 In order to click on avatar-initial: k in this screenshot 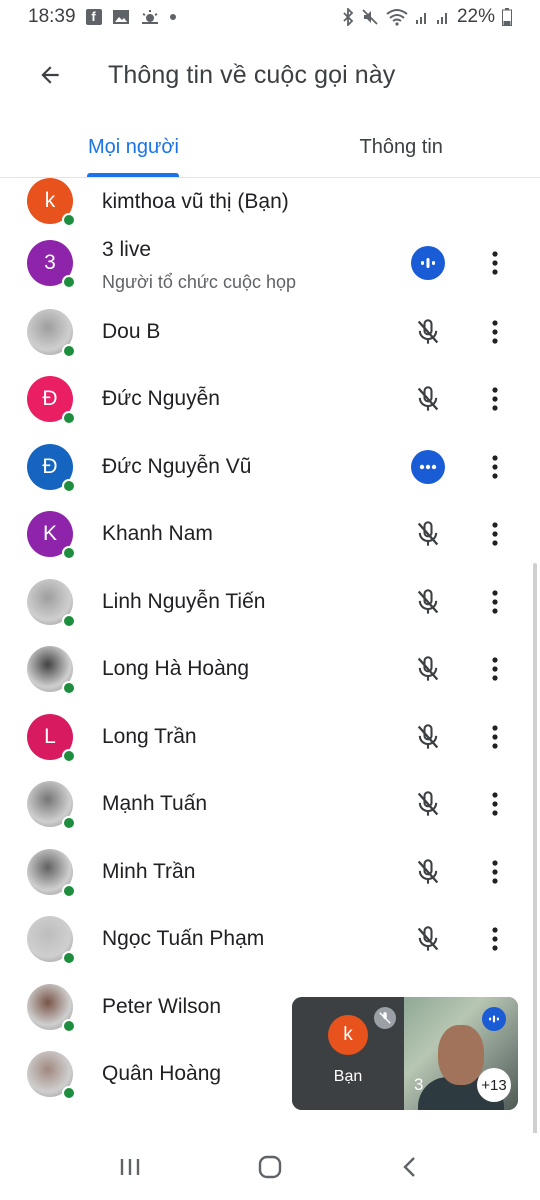, I will do `click(50, 200)`.